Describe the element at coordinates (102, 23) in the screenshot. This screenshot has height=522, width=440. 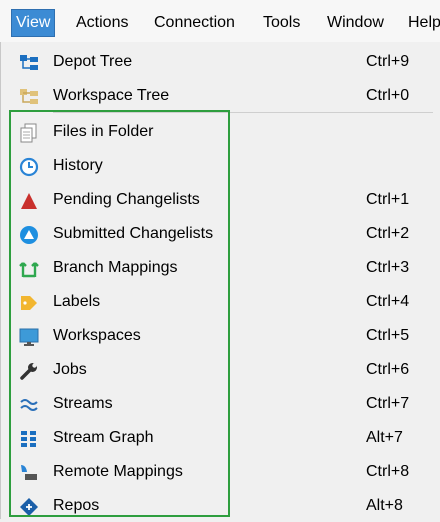
I see `menu-actions: Actions` at that location.